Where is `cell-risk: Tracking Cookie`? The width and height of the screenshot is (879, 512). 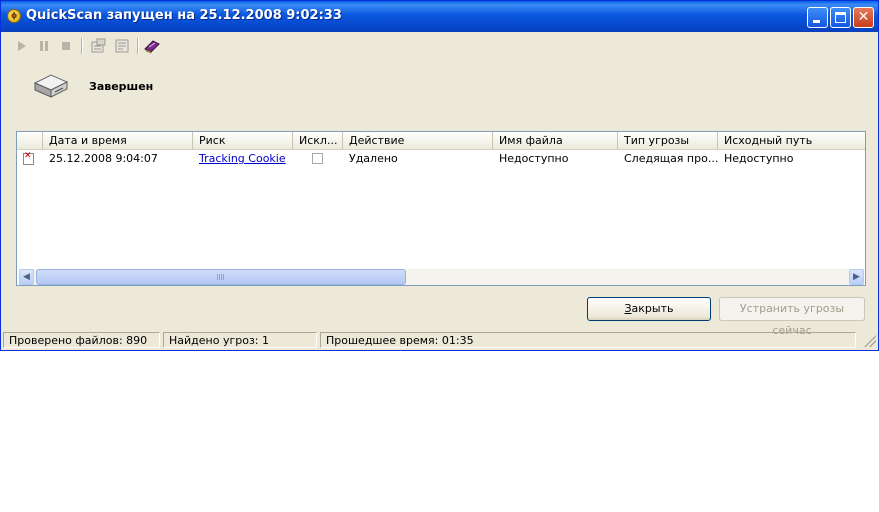
cell-risk: Tracking Cookie is located at coordinates (243, 159).